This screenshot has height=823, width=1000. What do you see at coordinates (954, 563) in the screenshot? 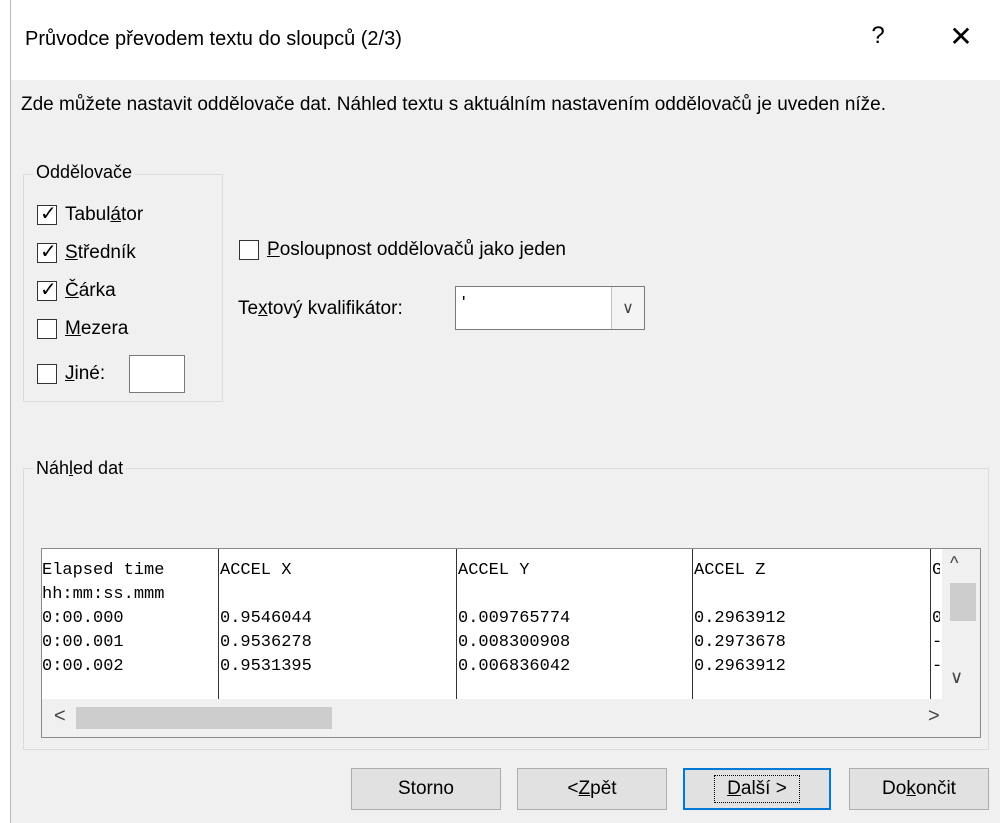
I see `scroll-up-icon: ^` at bounding box center [954, 563].